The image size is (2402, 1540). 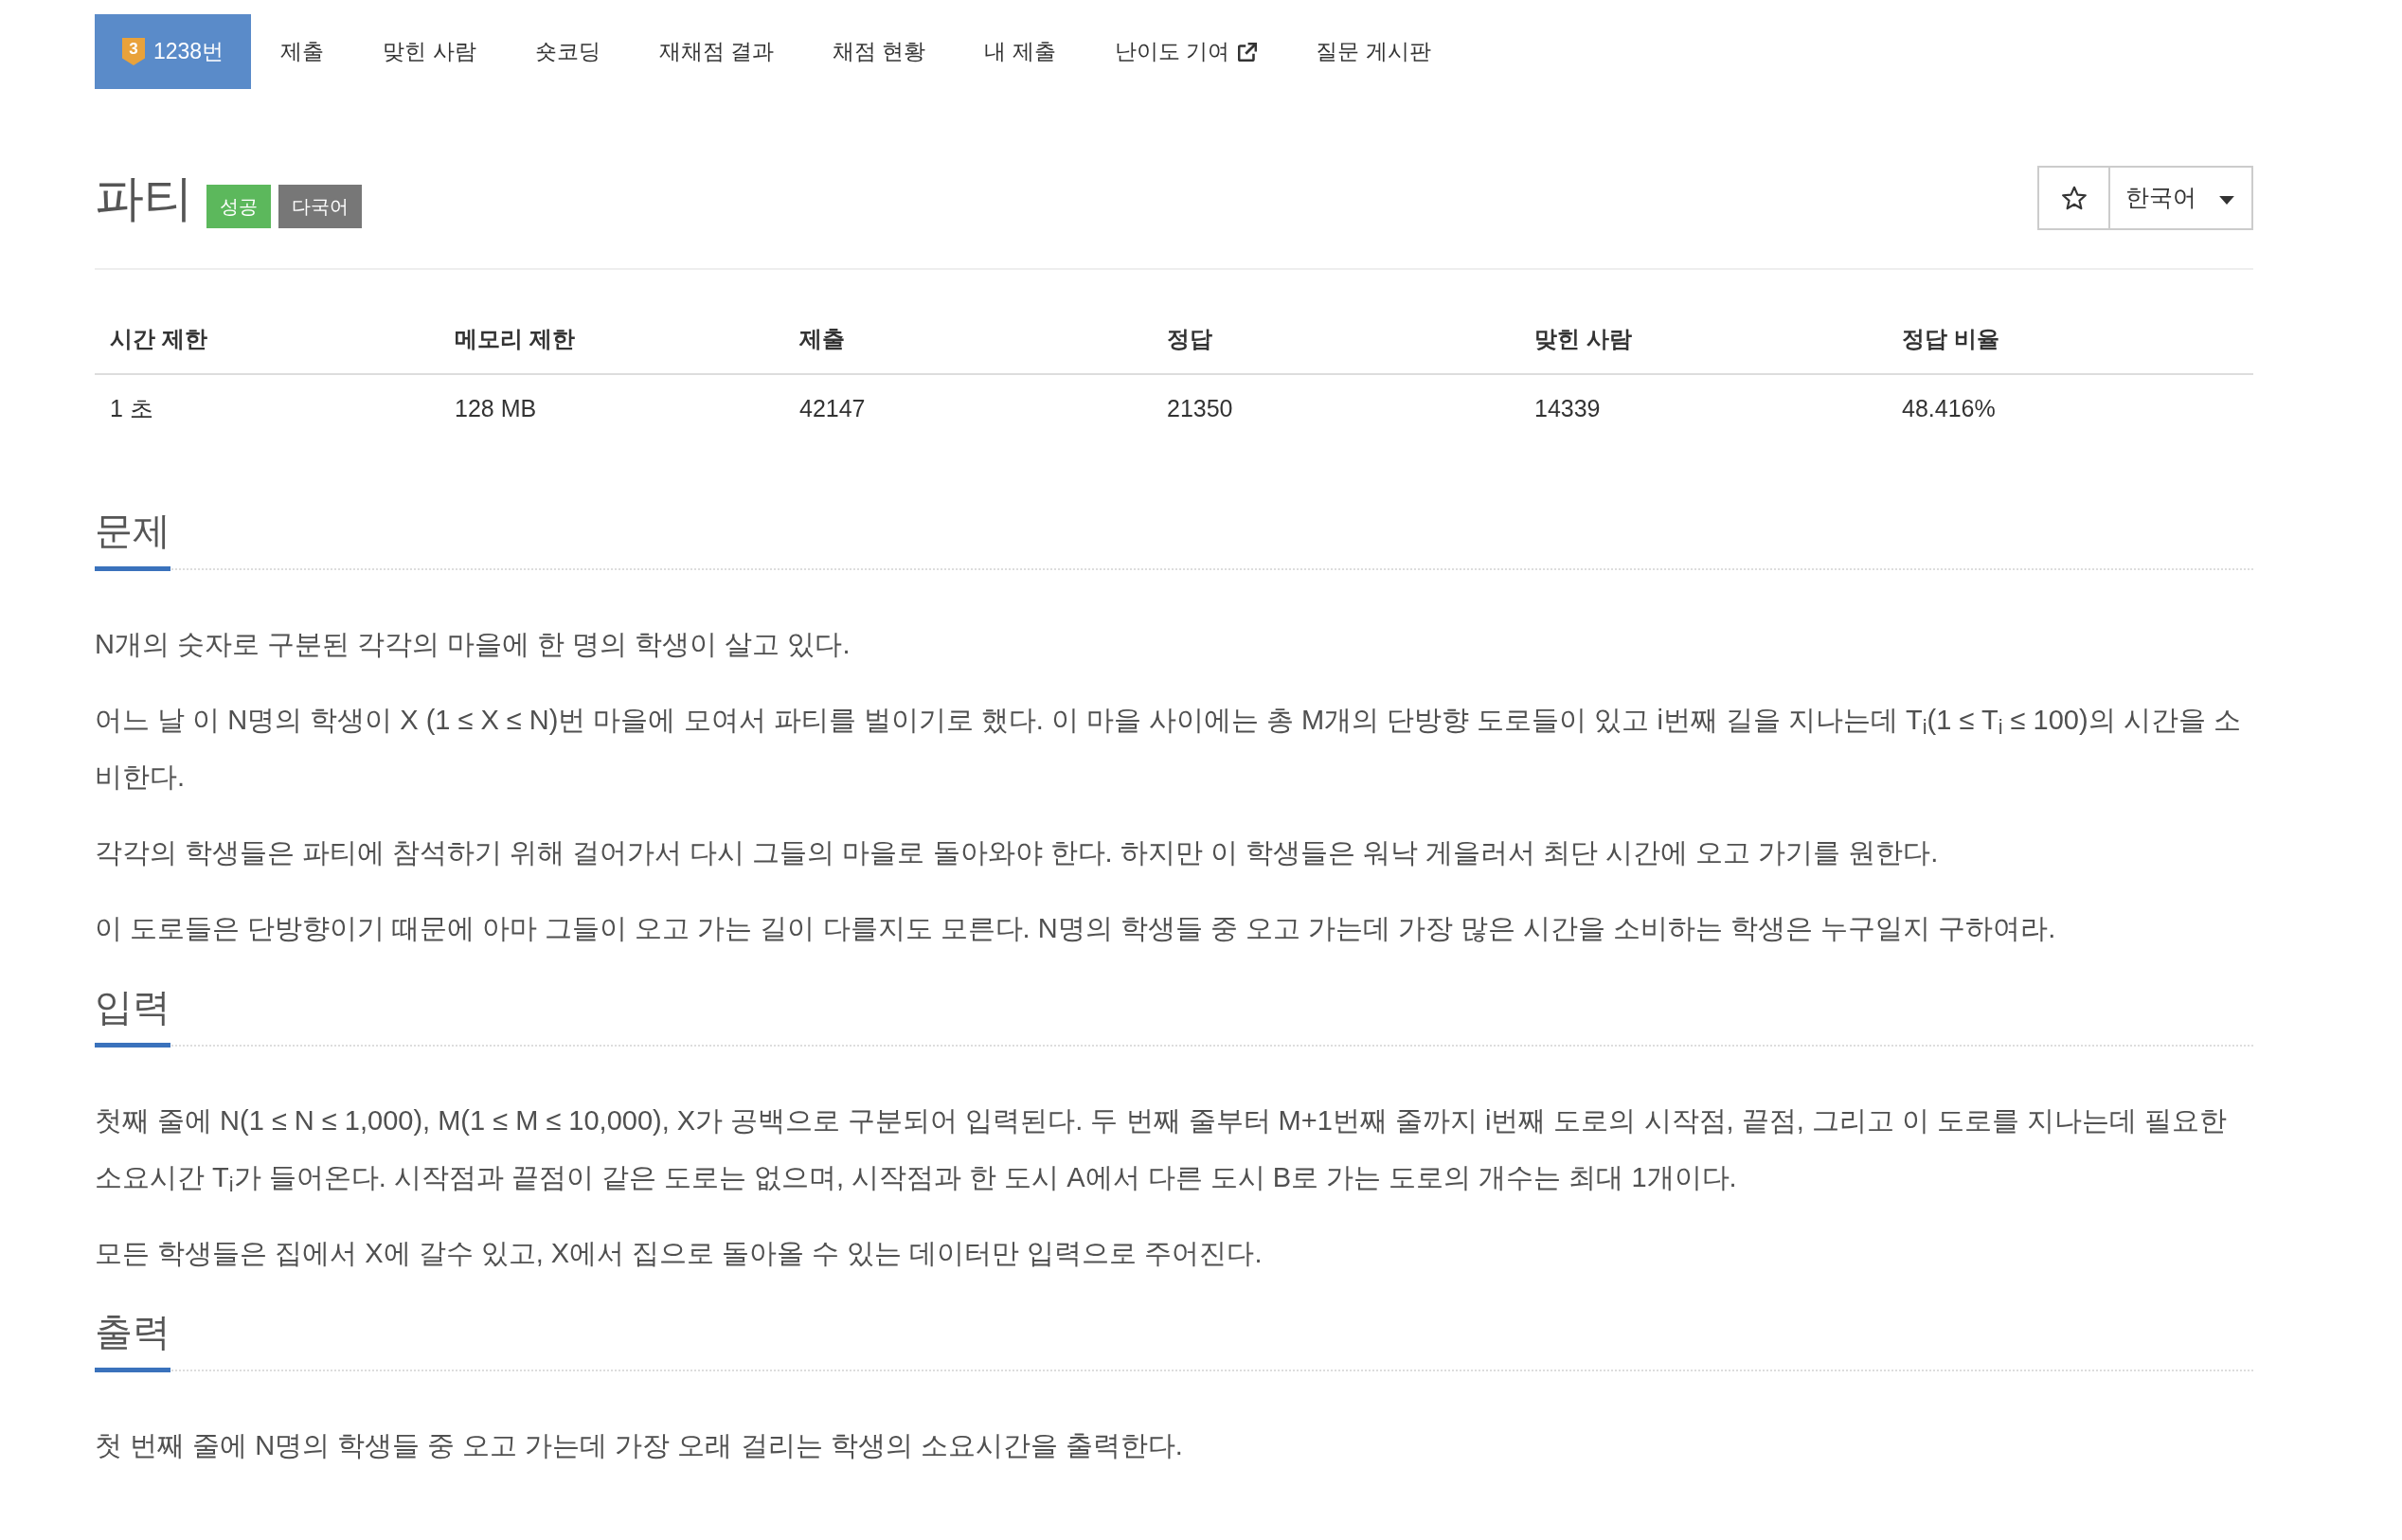 I want to click on status-label: 다국어, so click(x=320, y=206).